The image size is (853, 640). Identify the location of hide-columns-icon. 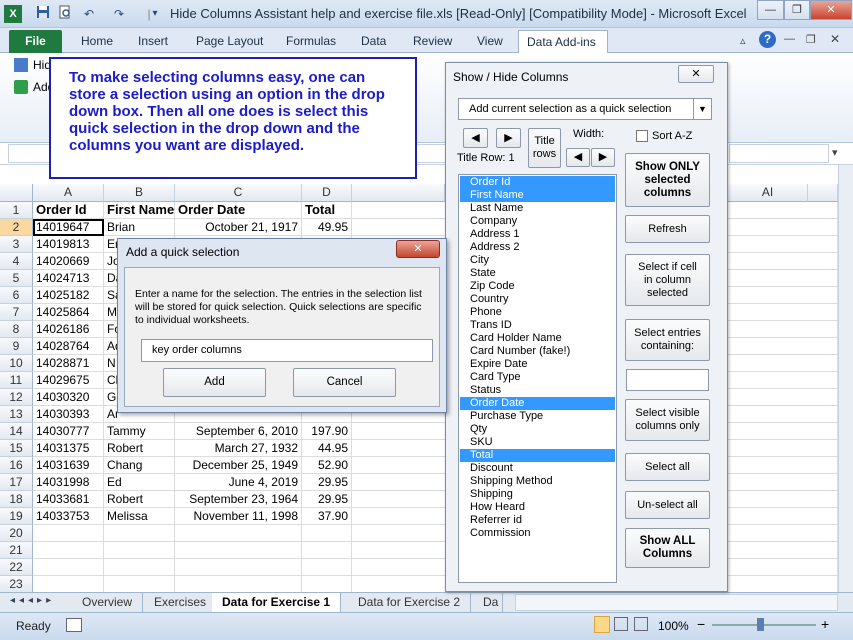
(21, 65).